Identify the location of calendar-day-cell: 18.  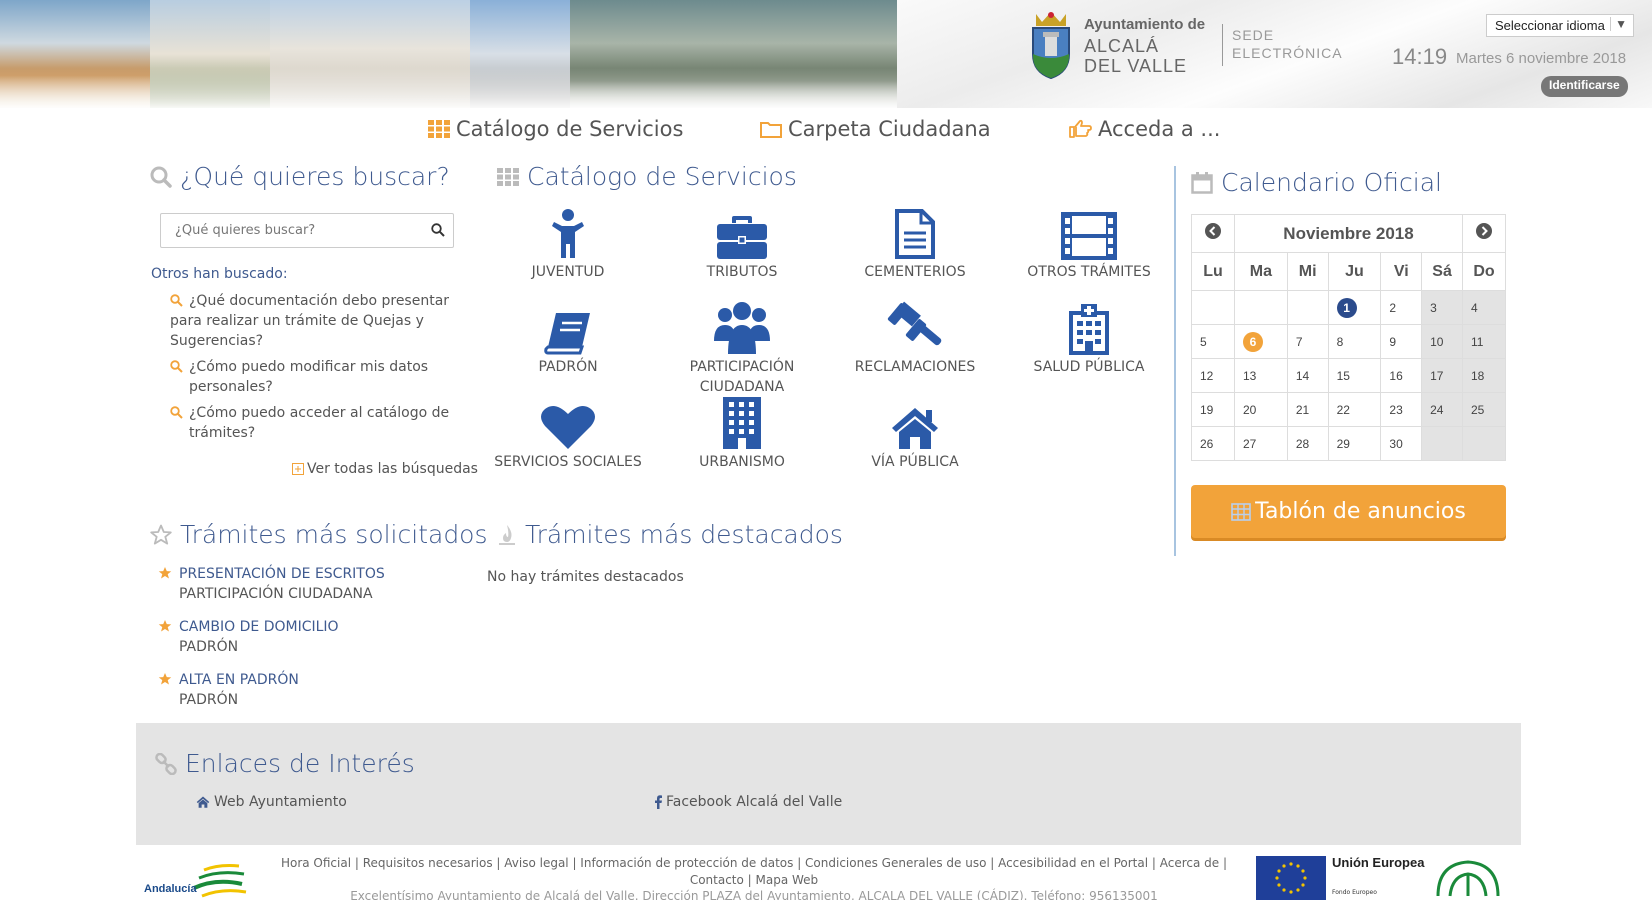
(1484, 375).